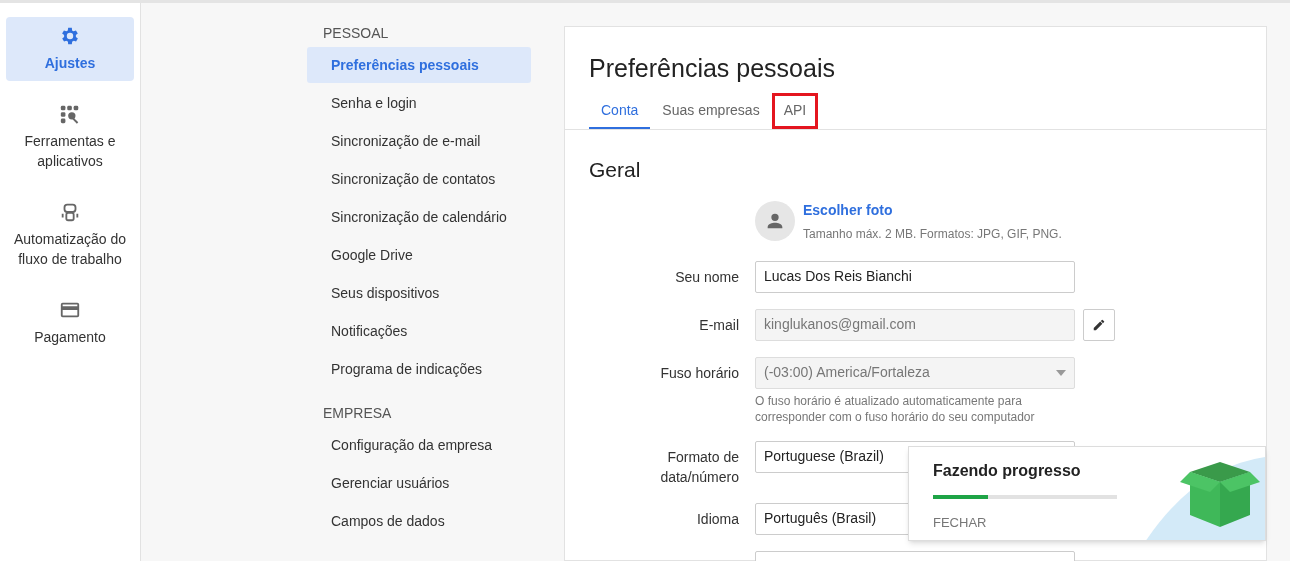 The image size is (1290, 561). Describe the element at coordinates (717, 519) in the screenshot. I see `field-label: Idioma` at that location.